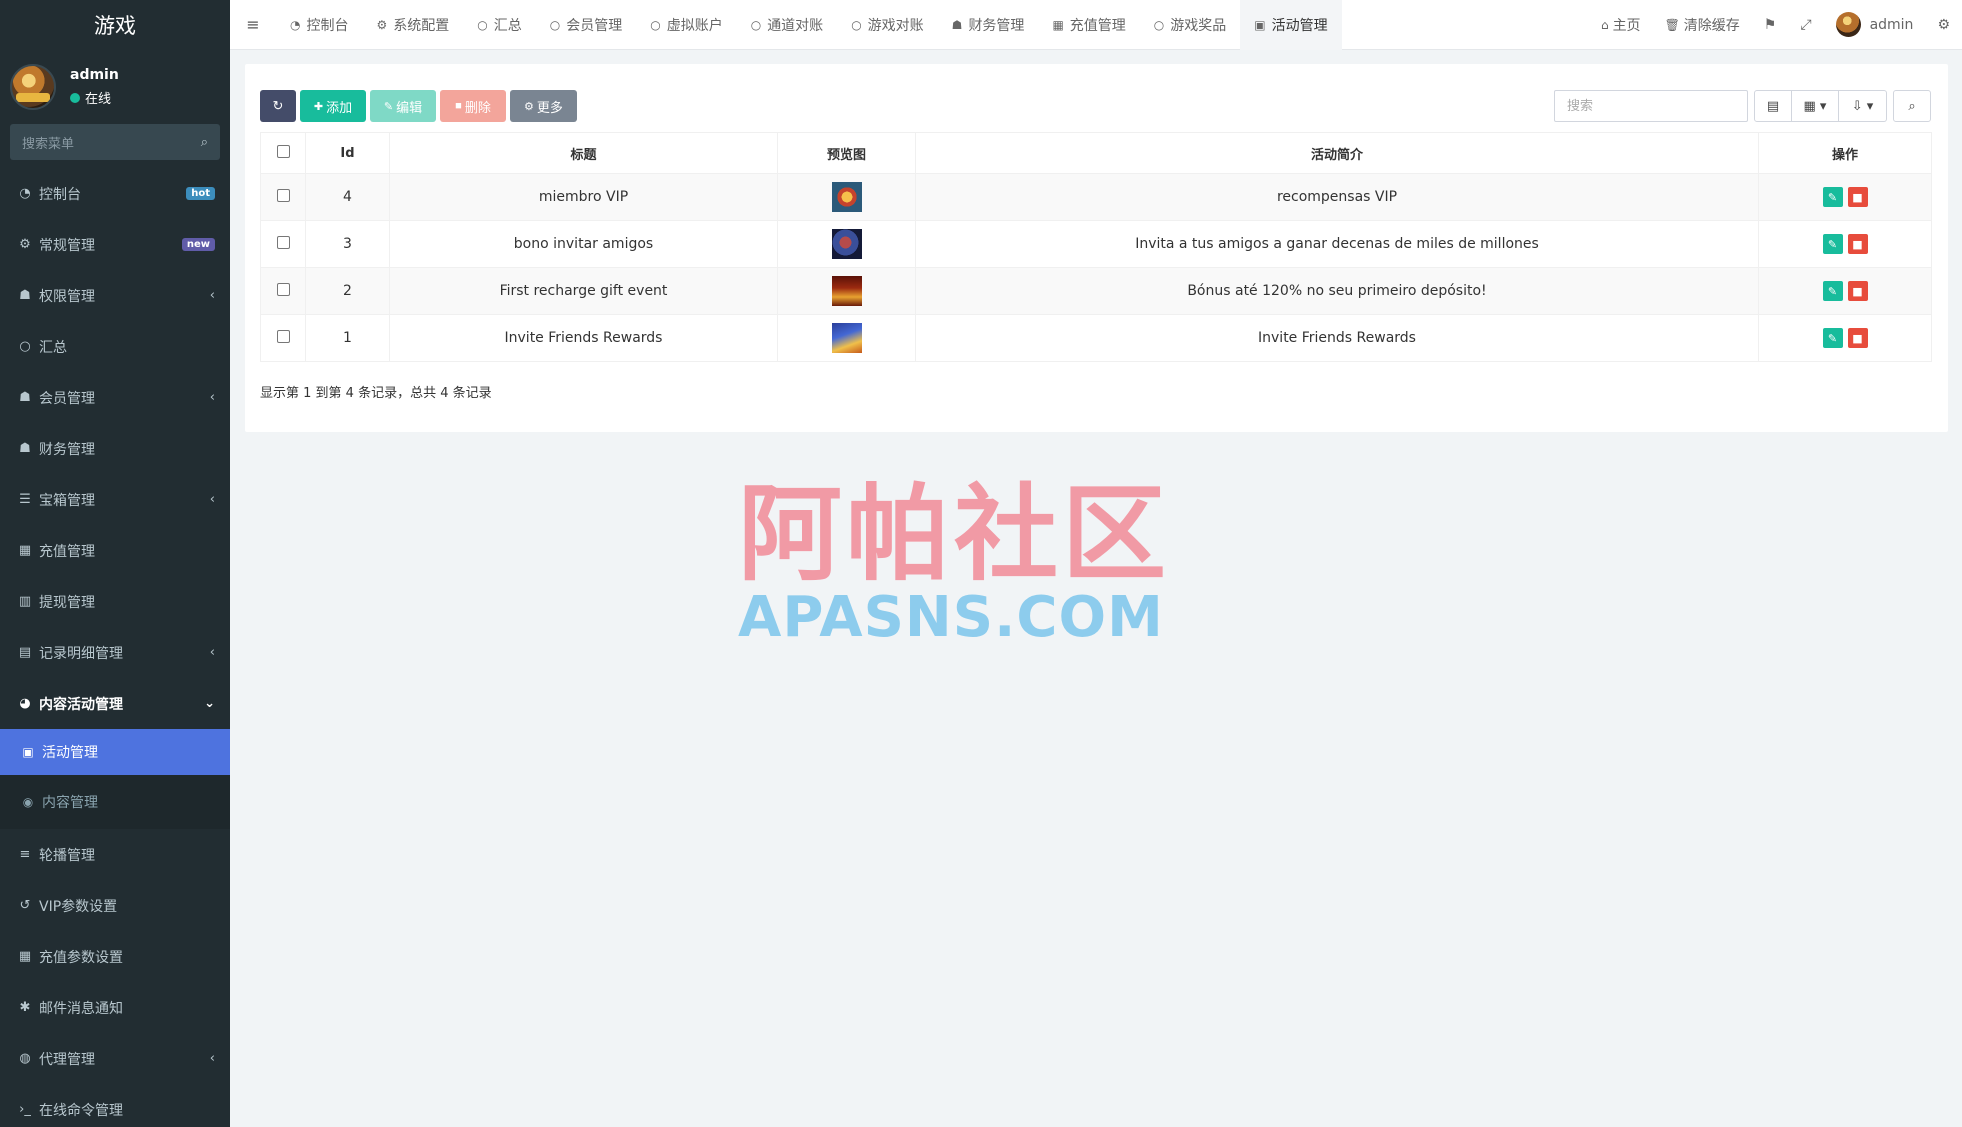 Image resolution: width=1962 pixels, height=1127 pixels. What do you see at coordinates (473, 106) in the screenshot?
I see `delete-button: ■ 删除` at bounding box center [473, 106].